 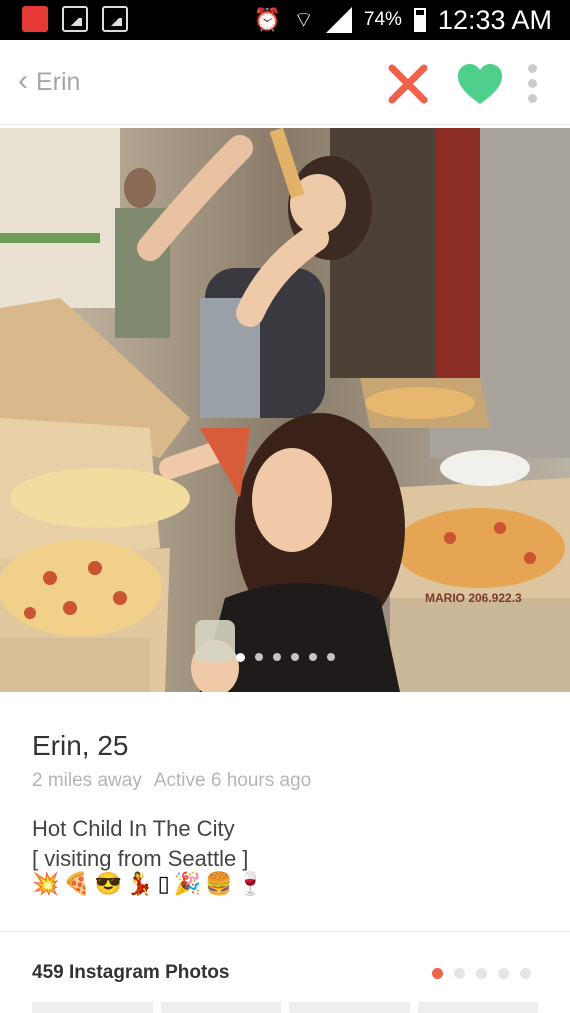 What do you see at coordinates (267, 19) in the screenshot?
I see `alarm-icon: ⏰` at bounding box center [267, 19].